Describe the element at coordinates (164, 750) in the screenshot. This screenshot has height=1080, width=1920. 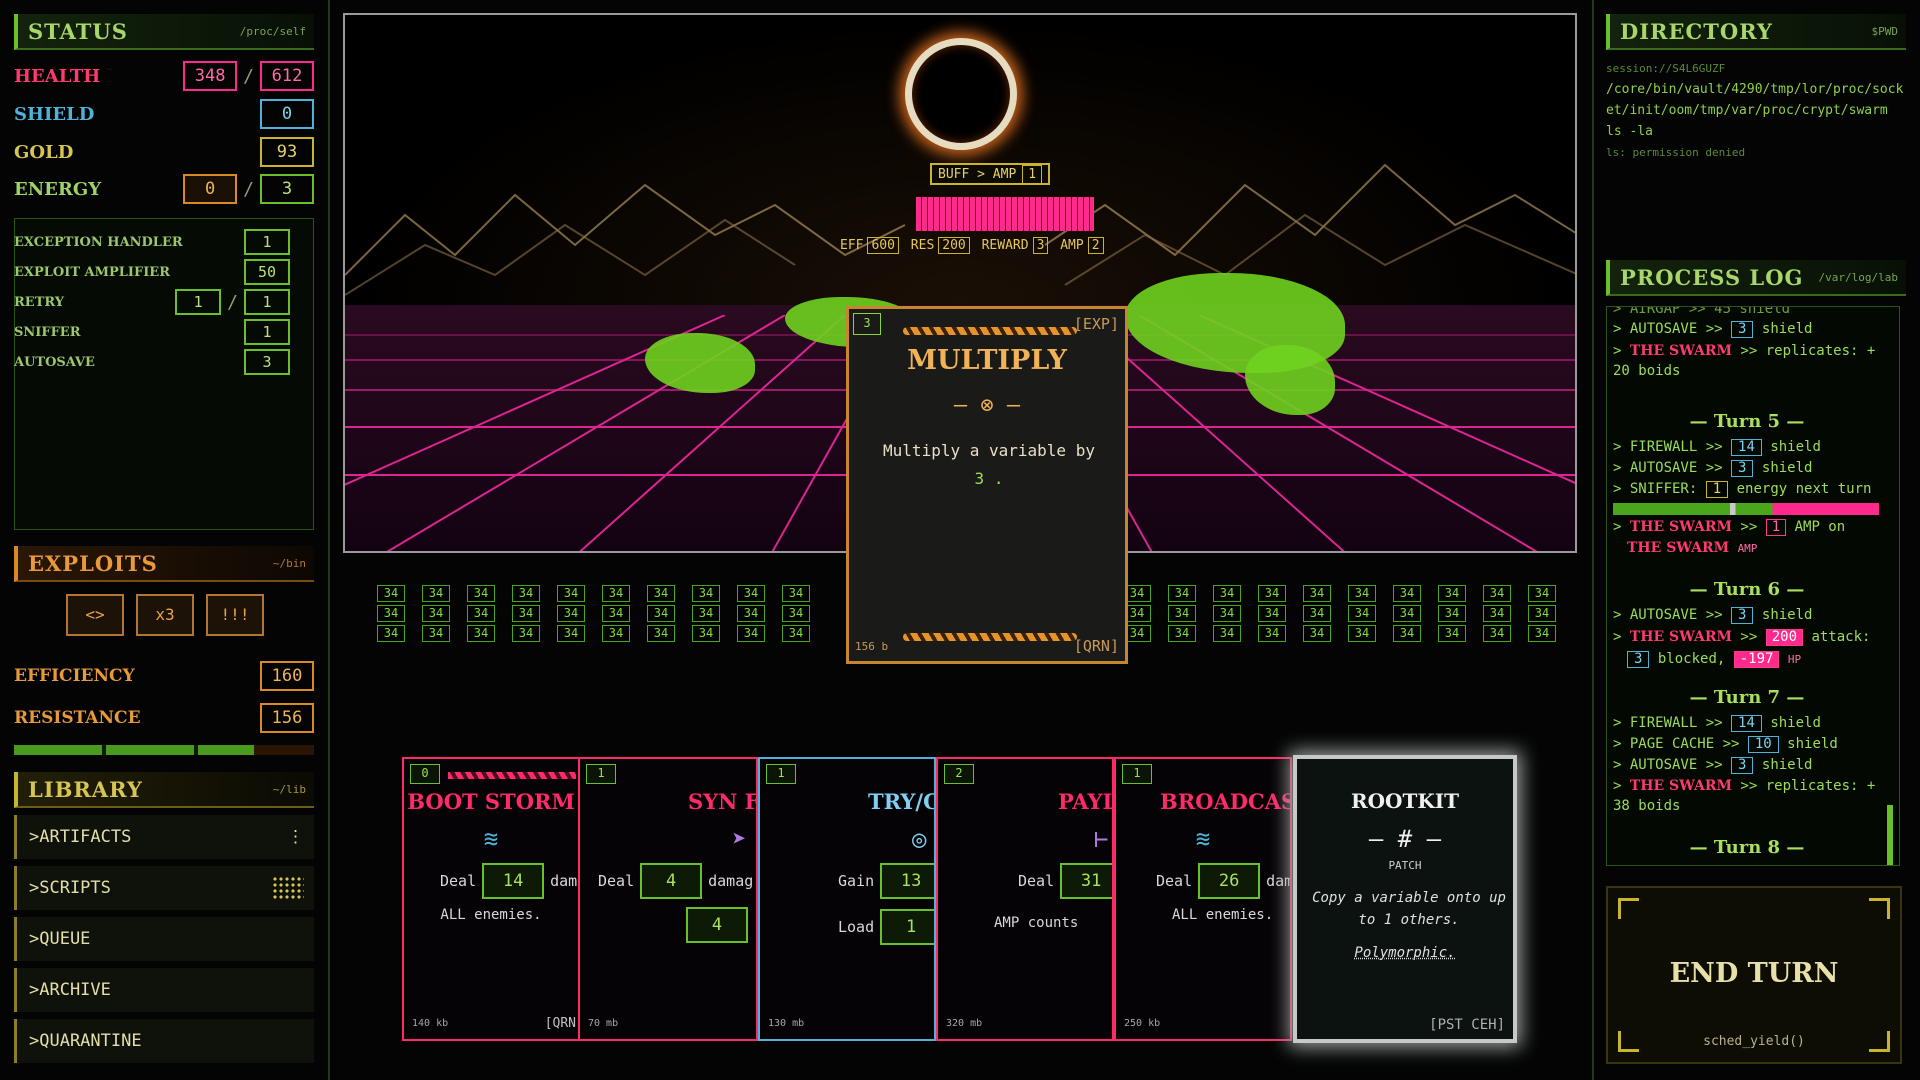
I see `exploit-progress-bar` at that location.